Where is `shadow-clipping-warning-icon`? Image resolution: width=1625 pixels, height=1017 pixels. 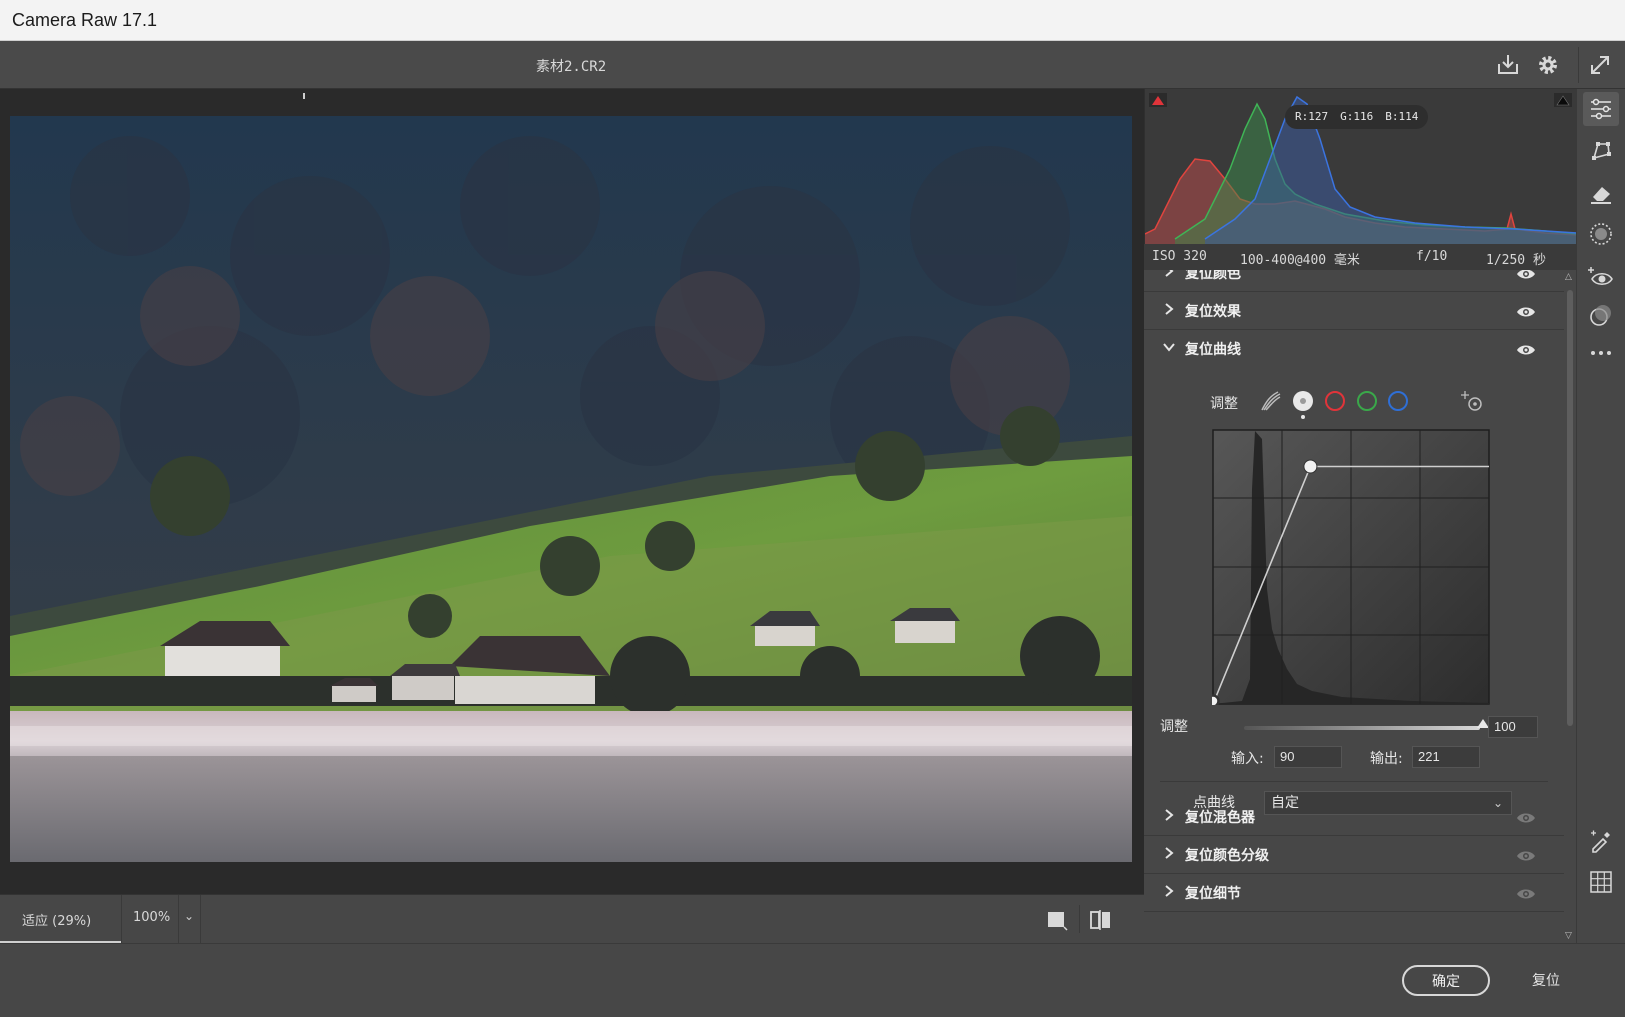 shadow-clipping-warning-icon is located at coordinates (1158, 100).